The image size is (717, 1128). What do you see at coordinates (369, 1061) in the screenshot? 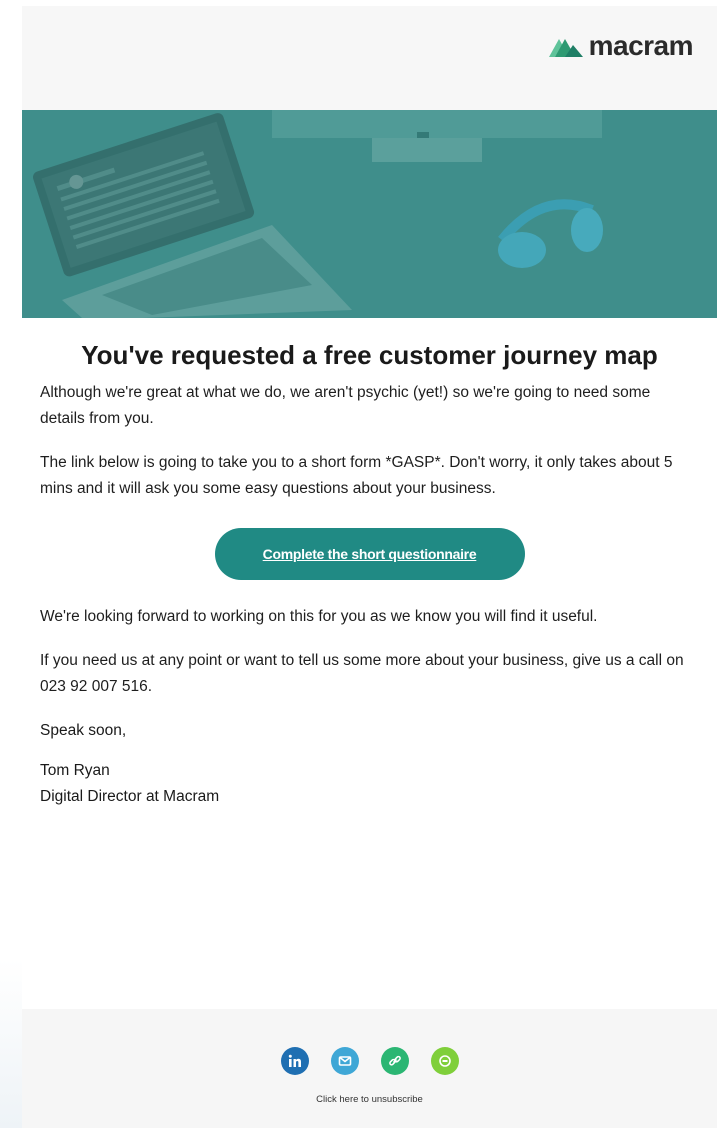
I see `social-links` at bounding box center [369, 1061].